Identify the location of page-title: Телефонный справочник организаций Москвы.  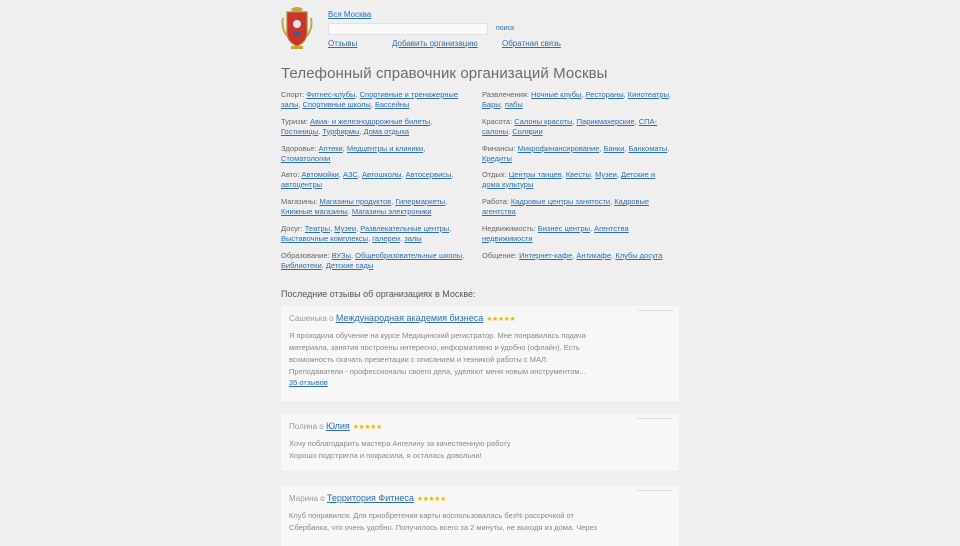
(444, 73).